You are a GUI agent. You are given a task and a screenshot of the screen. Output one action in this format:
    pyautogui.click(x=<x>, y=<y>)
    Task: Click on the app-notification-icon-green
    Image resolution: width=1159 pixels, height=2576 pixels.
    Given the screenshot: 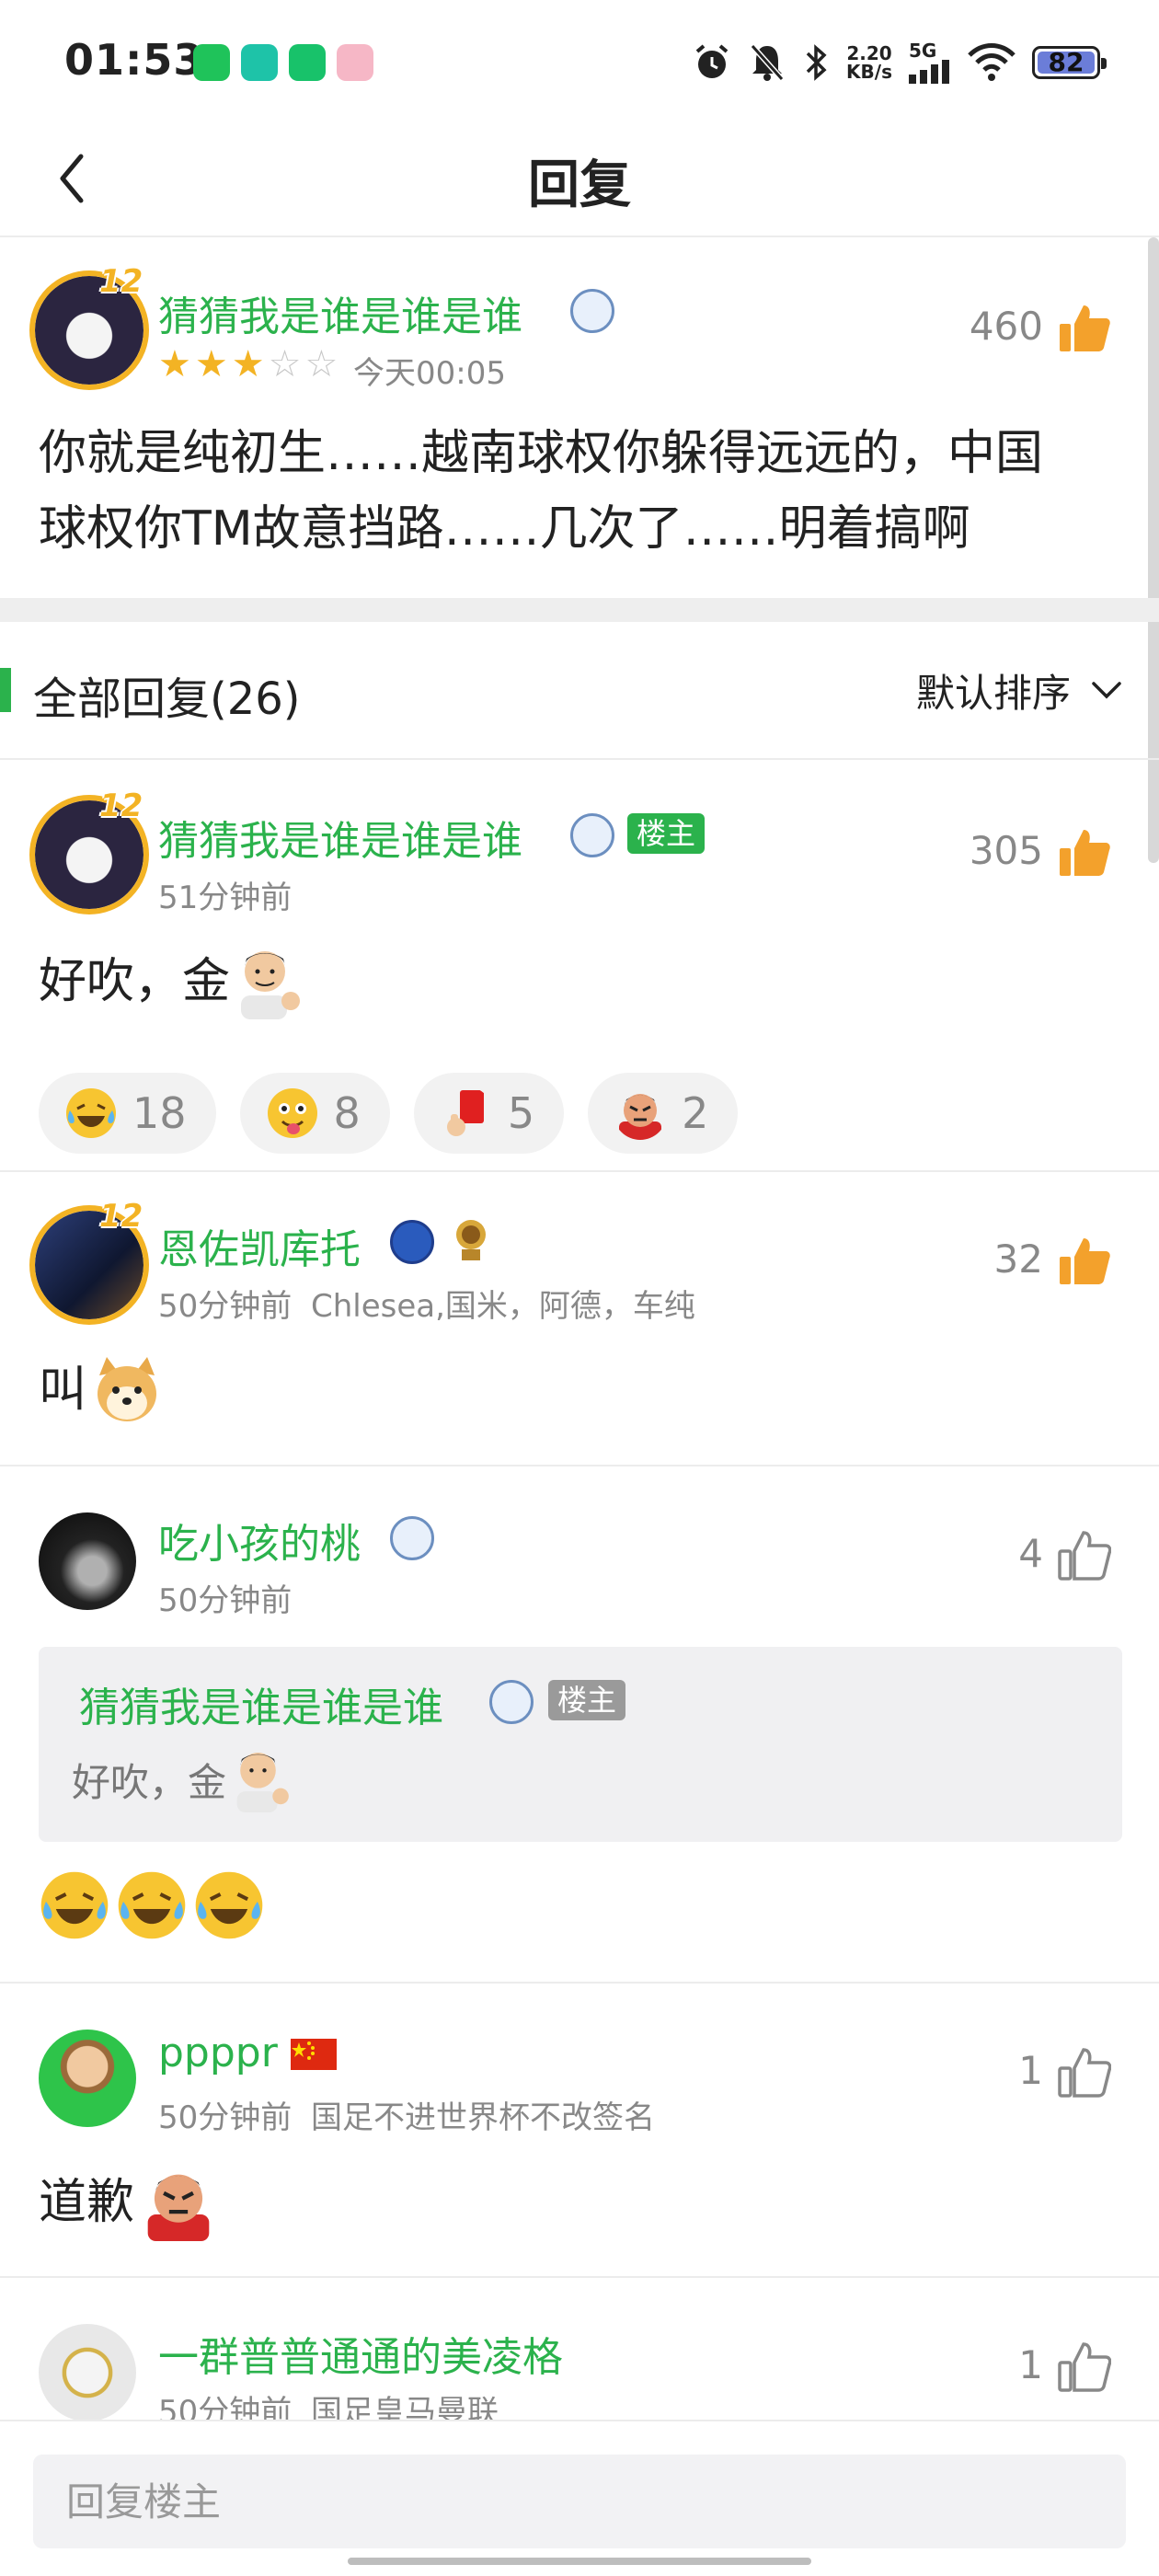 What is the action you would take?
    pyautogui.click(x=211, y=62)
    